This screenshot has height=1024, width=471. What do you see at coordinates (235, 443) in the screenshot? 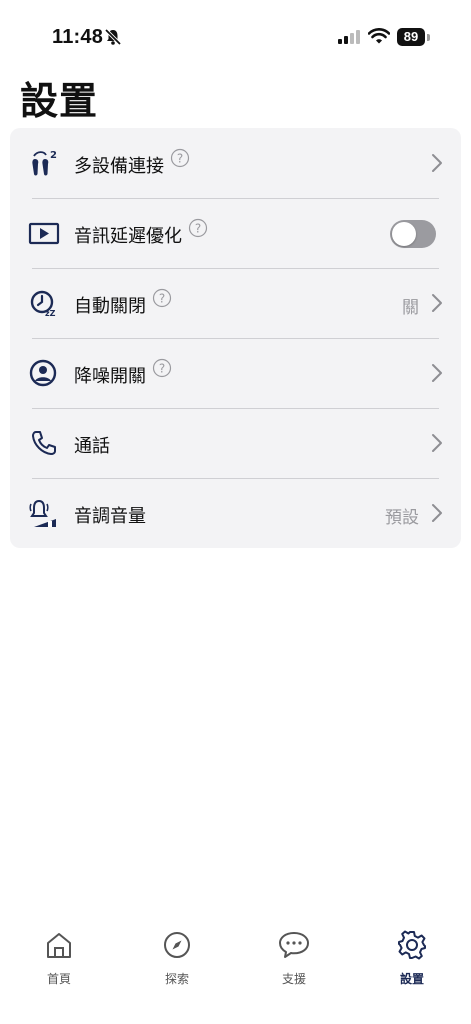
I see `settings-item-calls: 通話` at bounding box center [235, 443].